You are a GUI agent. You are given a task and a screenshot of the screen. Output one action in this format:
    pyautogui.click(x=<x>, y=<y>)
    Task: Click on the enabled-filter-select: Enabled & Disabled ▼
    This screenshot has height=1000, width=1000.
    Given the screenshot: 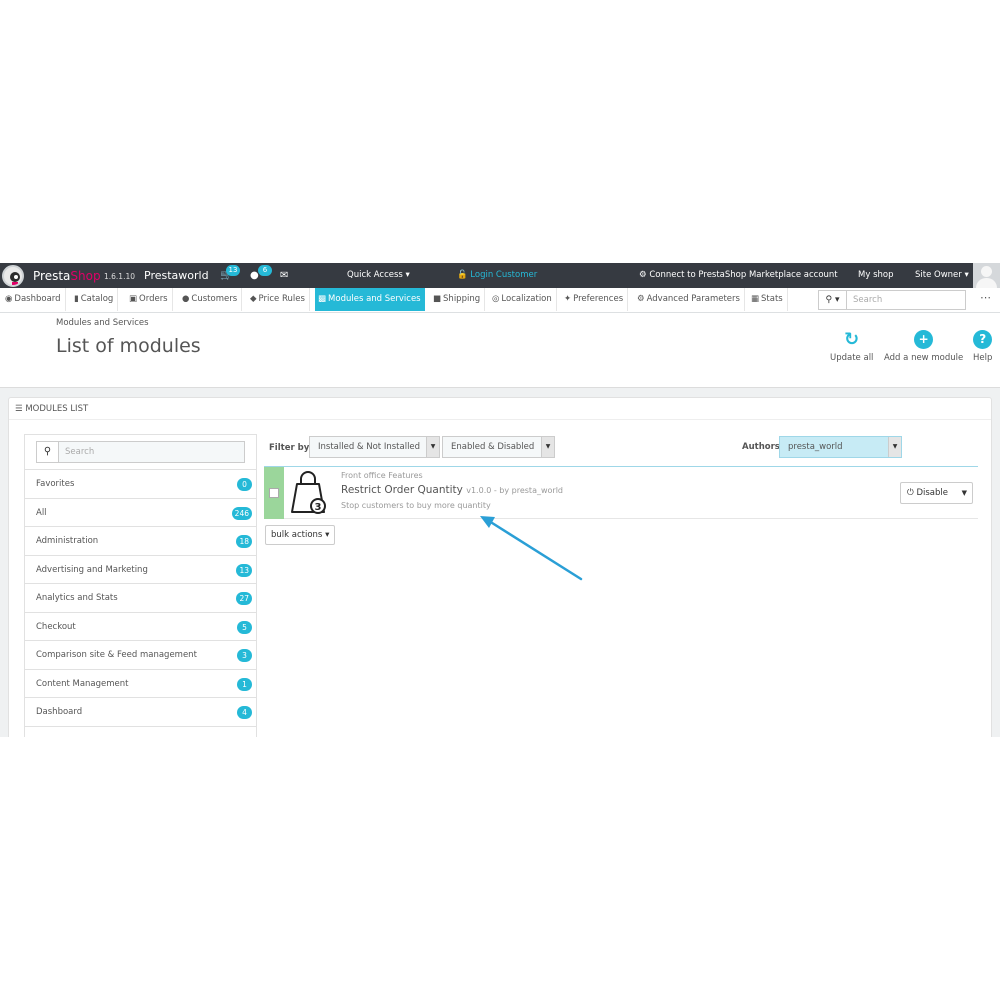 What is the action you would take?
    pyautogui.click(x=498, y=447)
    